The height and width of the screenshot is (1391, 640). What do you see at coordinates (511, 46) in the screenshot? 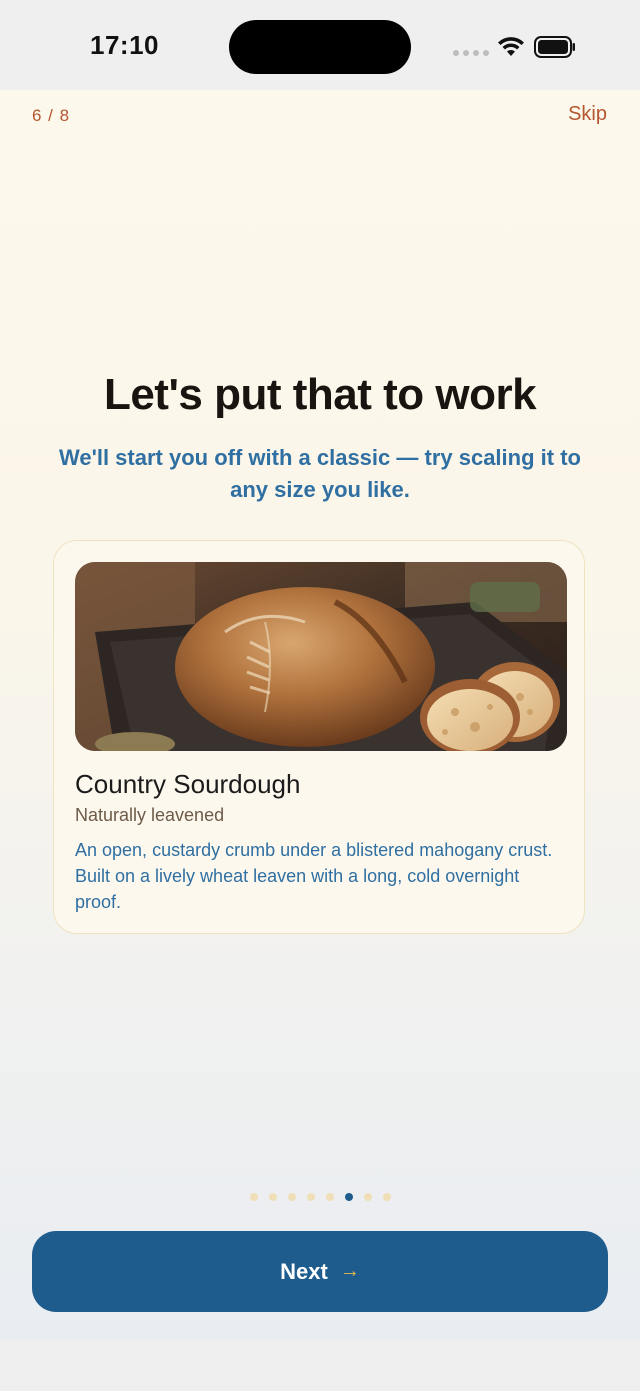
I see `wifi-icon` at bounding box center [511, 46].